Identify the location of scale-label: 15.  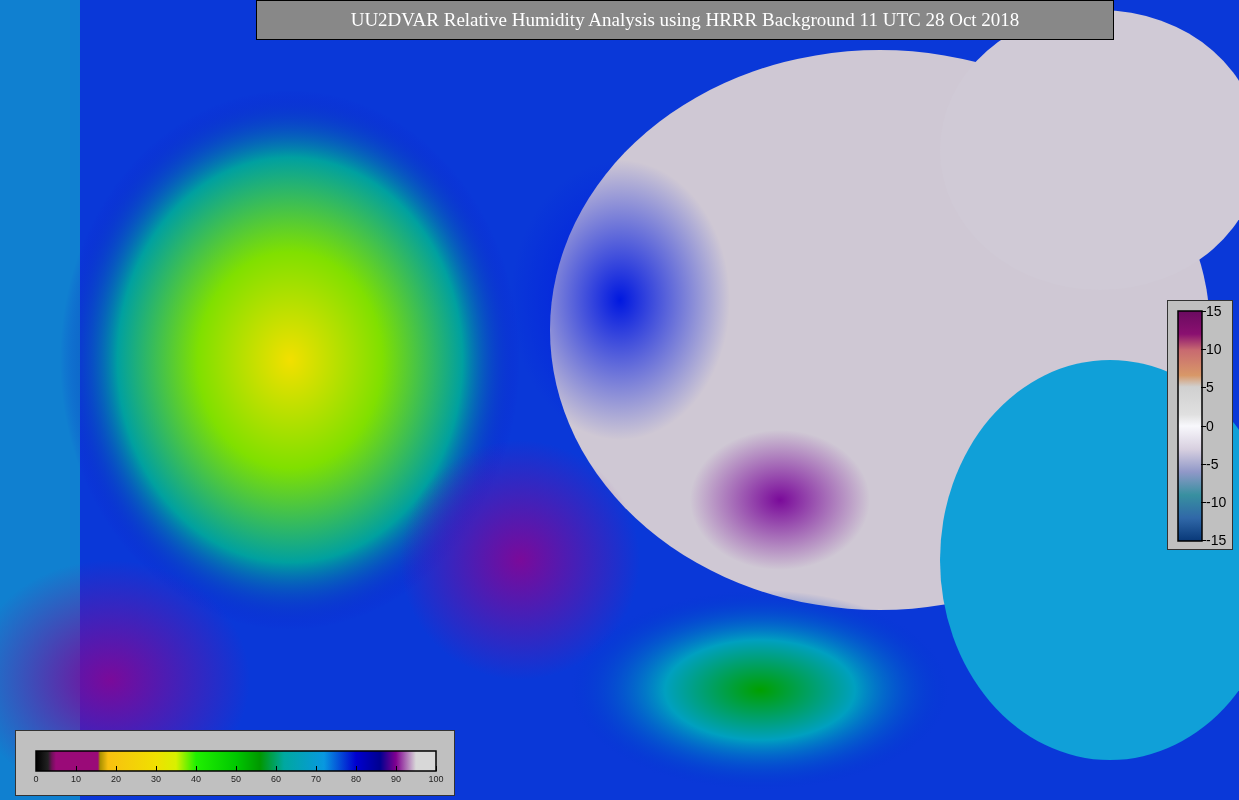
(1214, 311).